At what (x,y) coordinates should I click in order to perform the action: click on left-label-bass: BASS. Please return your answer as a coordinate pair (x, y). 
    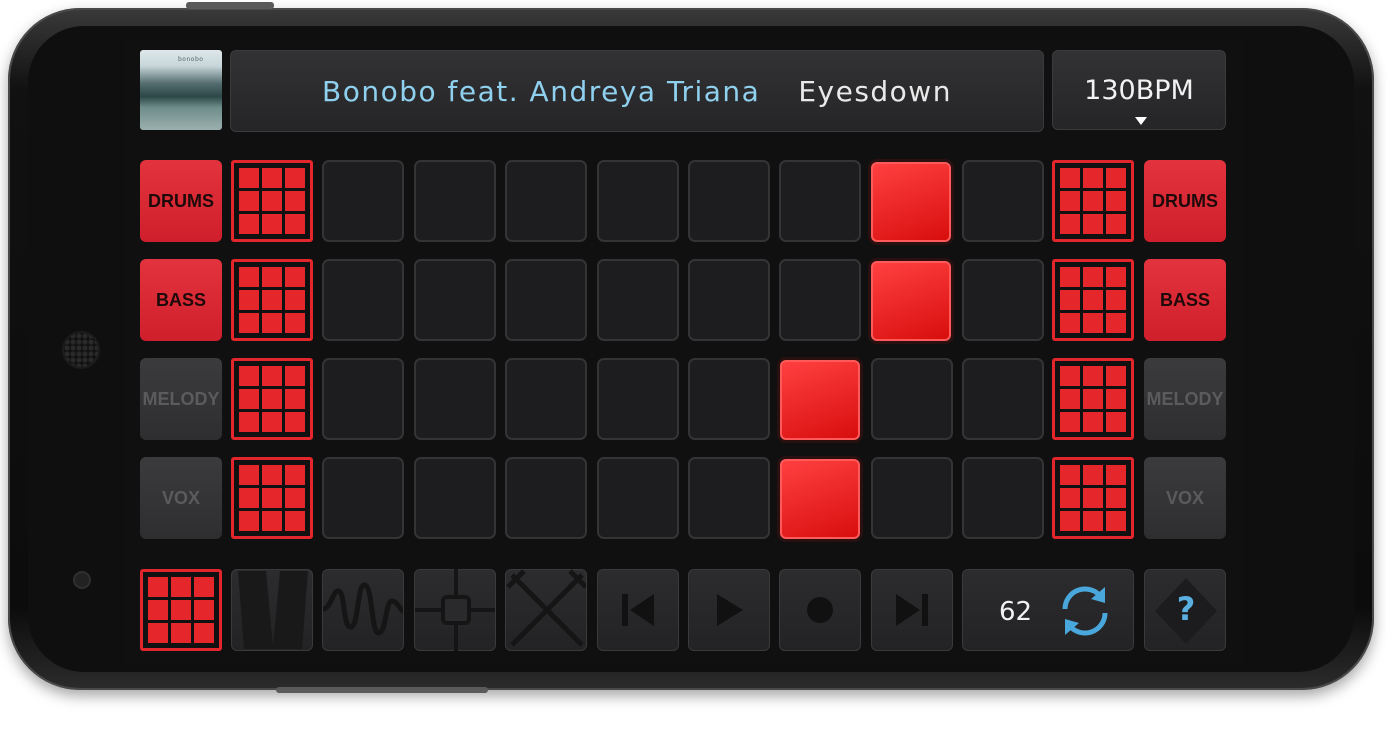
    Looking at the image, I should click on (181, 300).